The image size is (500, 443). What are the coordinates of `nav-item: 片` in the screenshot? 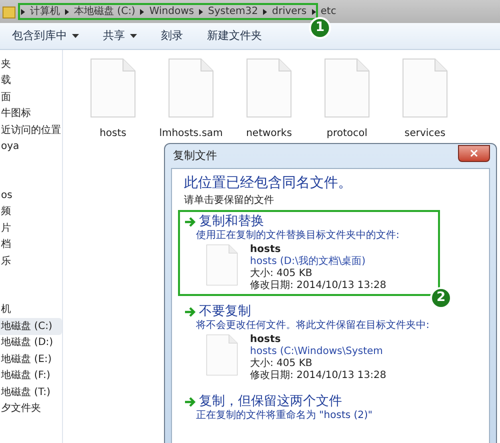 It's located at (31, 228).